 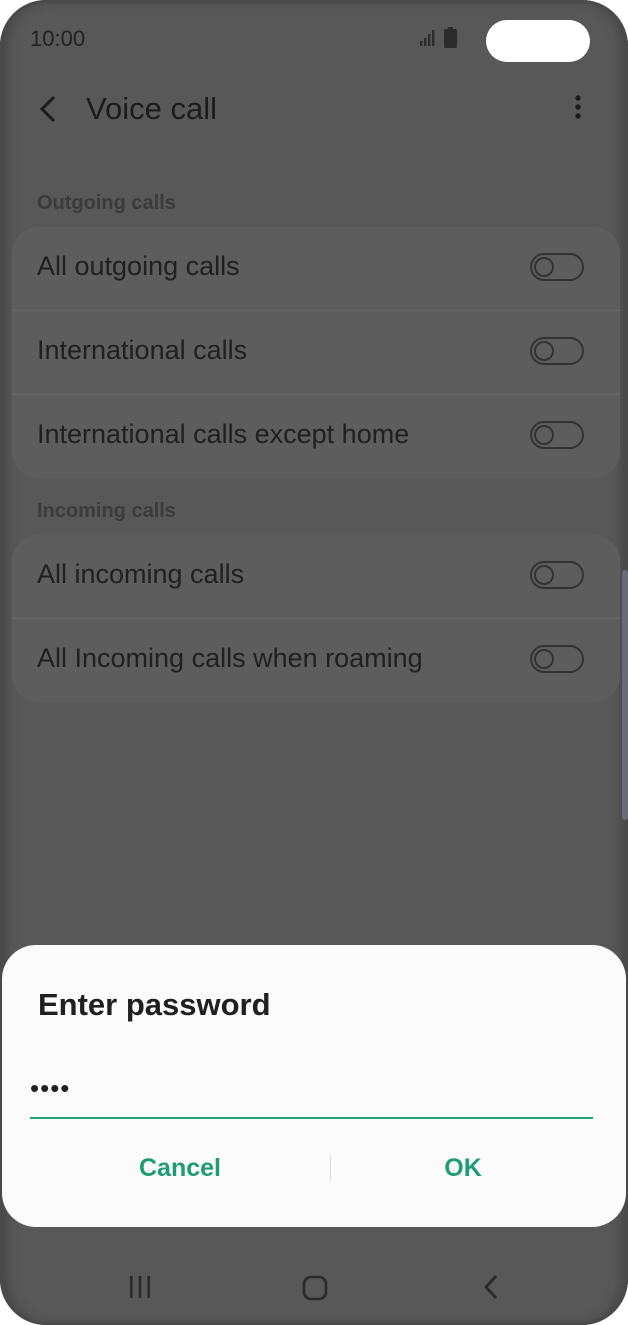 What do you see at coordinates (230, 658) in the screenshot?
I see `list-item-label: All Incoming calls when roaming` at bounding box center [230, 658].